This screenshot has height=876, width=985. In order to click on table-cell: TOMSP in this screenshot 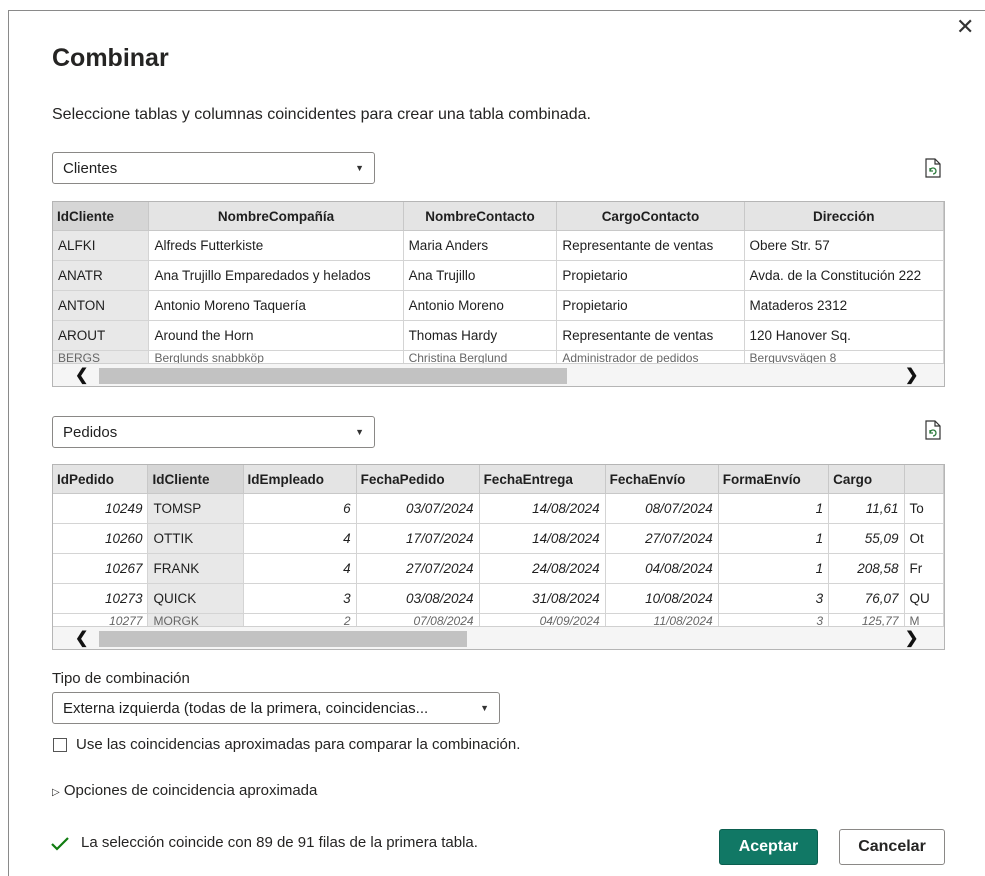, I will do `click(195, 508)`.